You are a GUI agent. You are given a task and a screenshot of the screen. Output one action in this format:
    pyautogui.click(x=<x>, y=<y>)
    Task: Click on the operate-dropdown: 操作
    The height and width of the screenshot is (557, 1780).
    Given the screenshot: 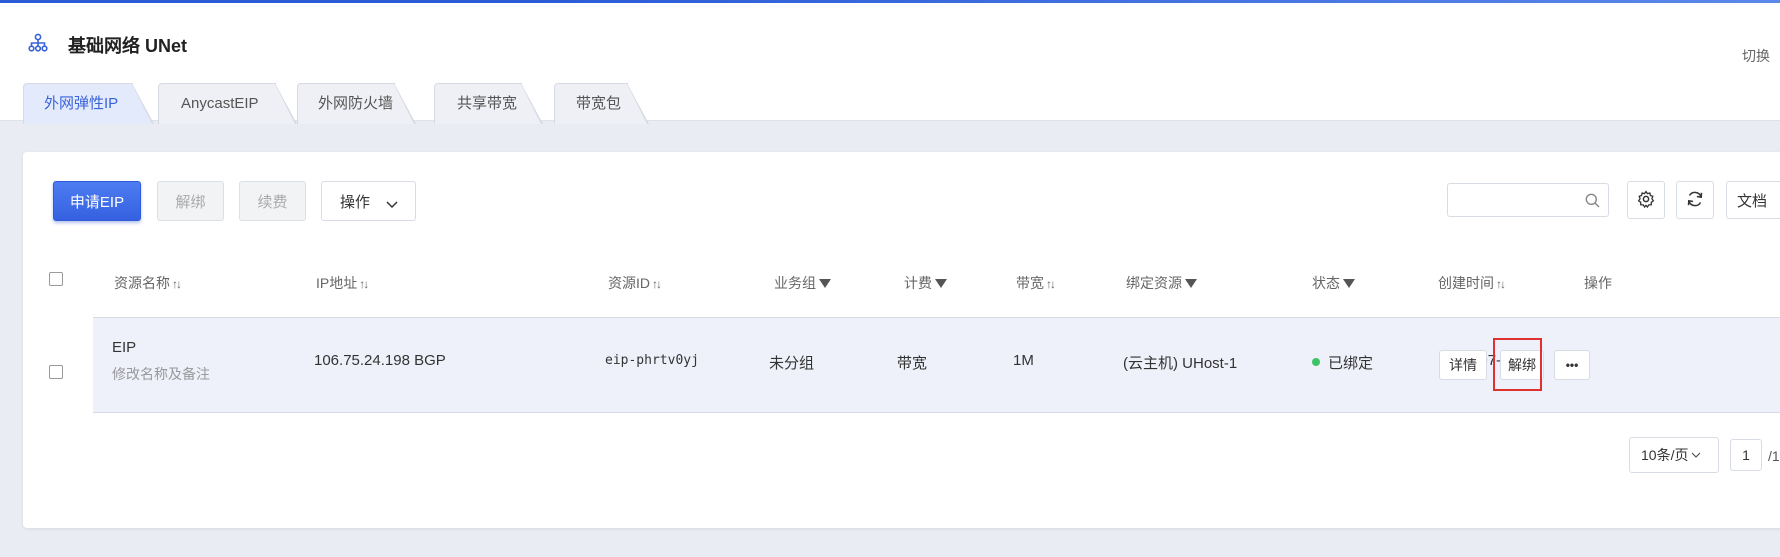 What is the action you would take?
    pyautogui.click(x=368, y=201)
    